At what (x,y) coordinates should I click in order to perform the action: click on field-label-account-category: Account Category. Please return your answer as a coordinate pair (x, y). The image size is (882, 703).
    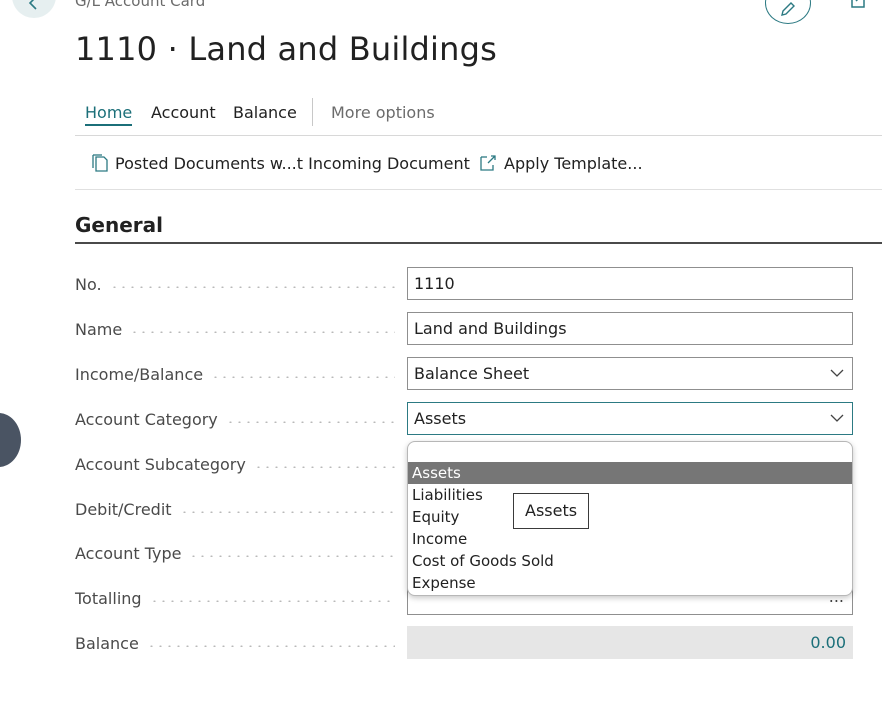
    Looking at the image, I should click on (235, 419).